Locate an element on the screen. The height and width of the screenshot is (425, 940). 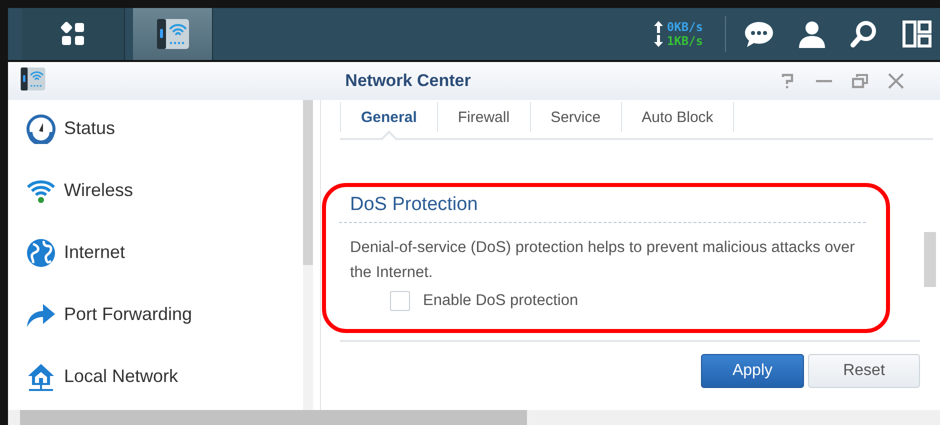
chat-icon is located at coordinates (759, 34).